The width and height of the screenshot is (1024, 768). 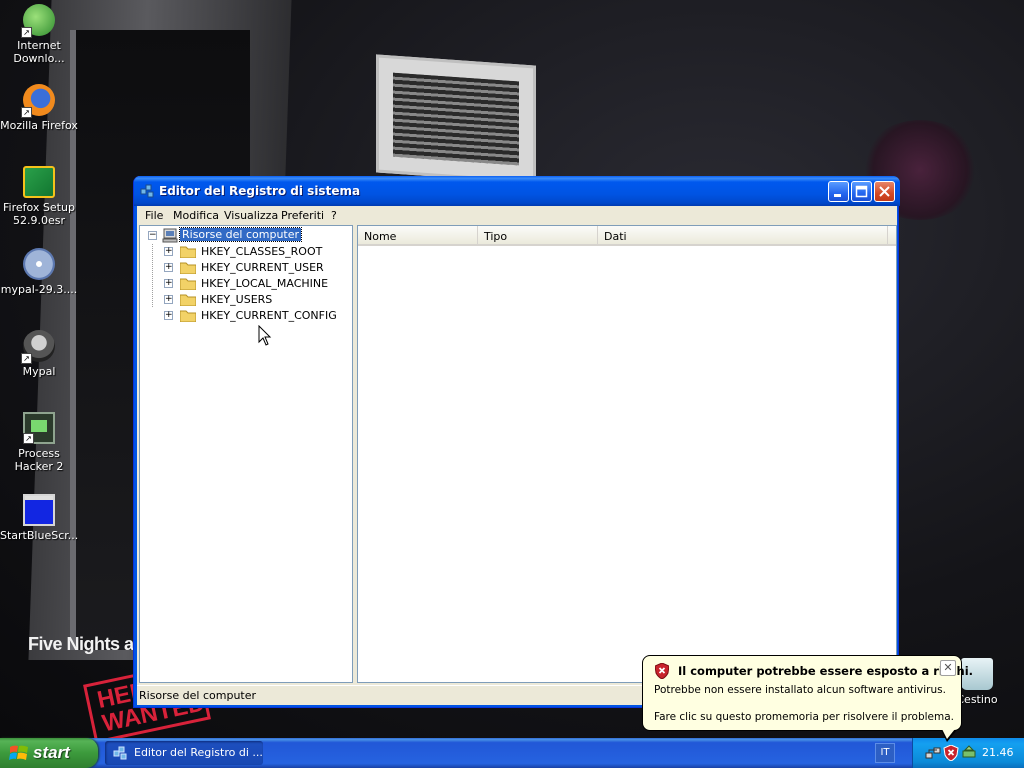 What do you see at coordinates (38, 347) in the screenshot?
I see `mypal-icon: ↗` at bounding box center [38, 347].